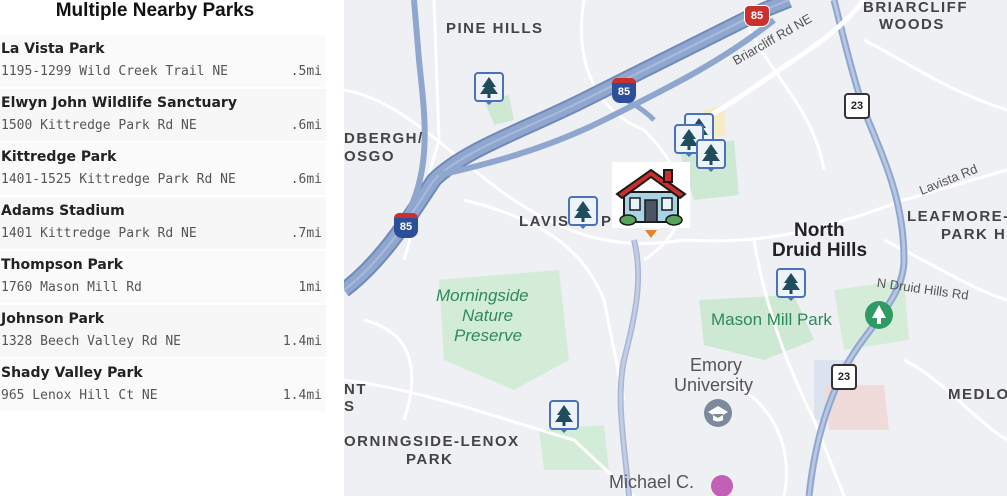  What do you see at coordinates (370, 156) in the screenshot?
I see `map-label-lindbergh: OSGO` at bounding box center [370, 156].